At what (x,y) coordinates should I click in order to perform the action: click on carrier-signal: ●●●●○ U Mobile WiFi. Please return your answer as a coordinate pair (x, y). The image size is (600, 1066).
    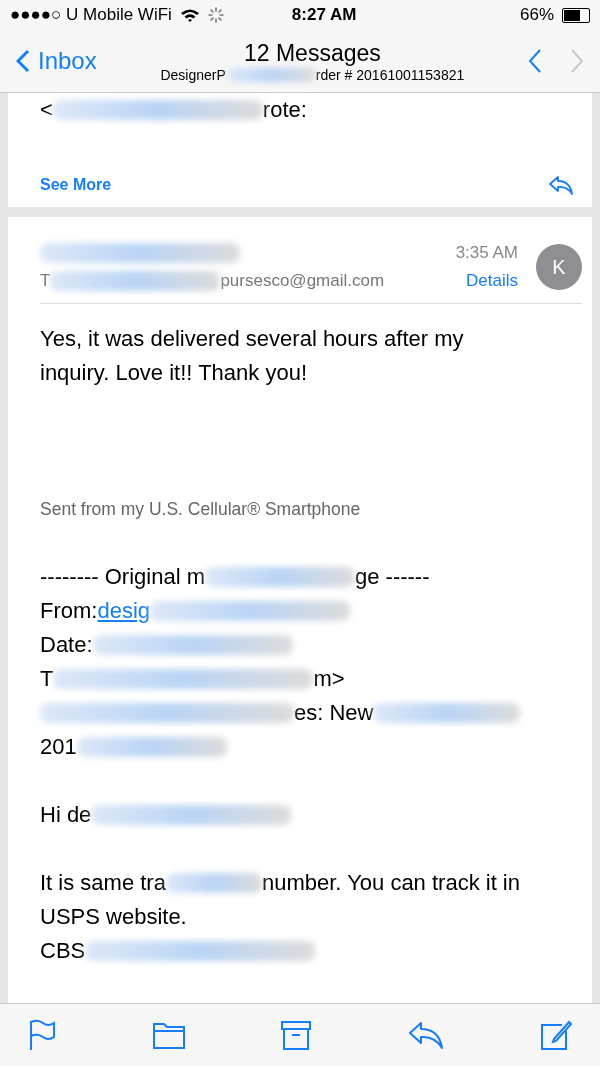
    Looking at the image, I should click on (91, 15).